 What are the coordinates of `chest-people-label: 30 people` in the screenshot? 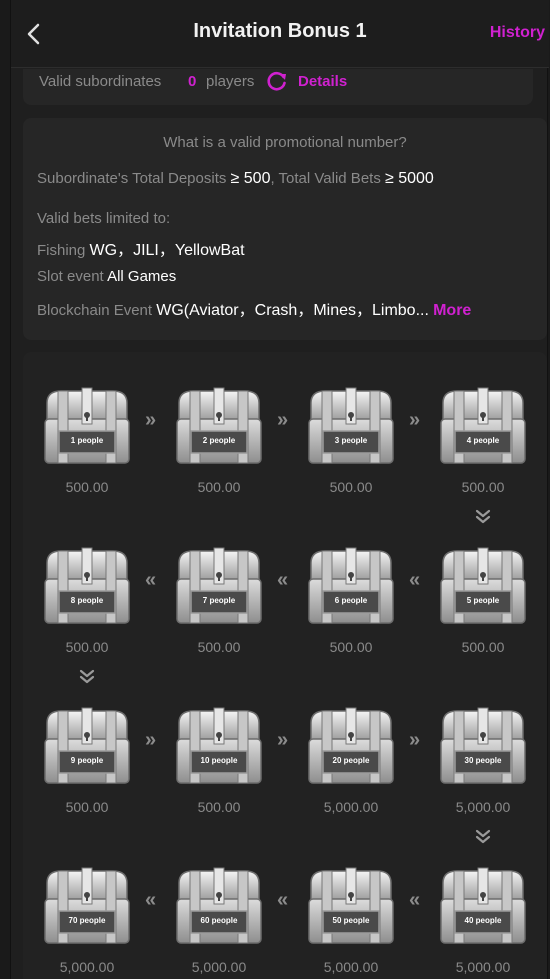 It's located at (483, 760).